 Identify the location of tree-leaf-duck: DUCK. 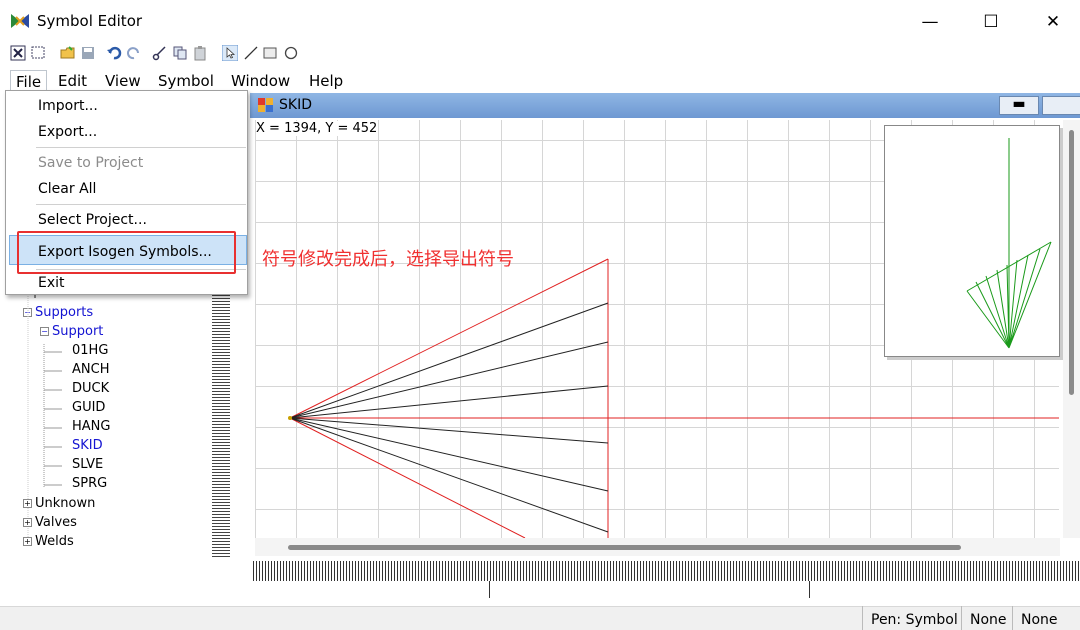
(90, 388).